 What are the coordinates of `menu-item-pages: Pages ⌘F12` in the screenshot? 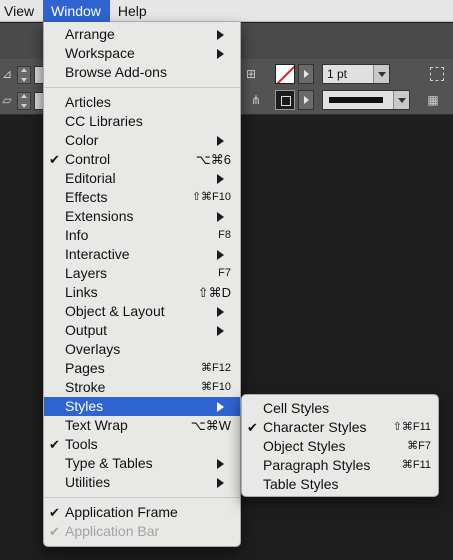 It's located at (142, 368).